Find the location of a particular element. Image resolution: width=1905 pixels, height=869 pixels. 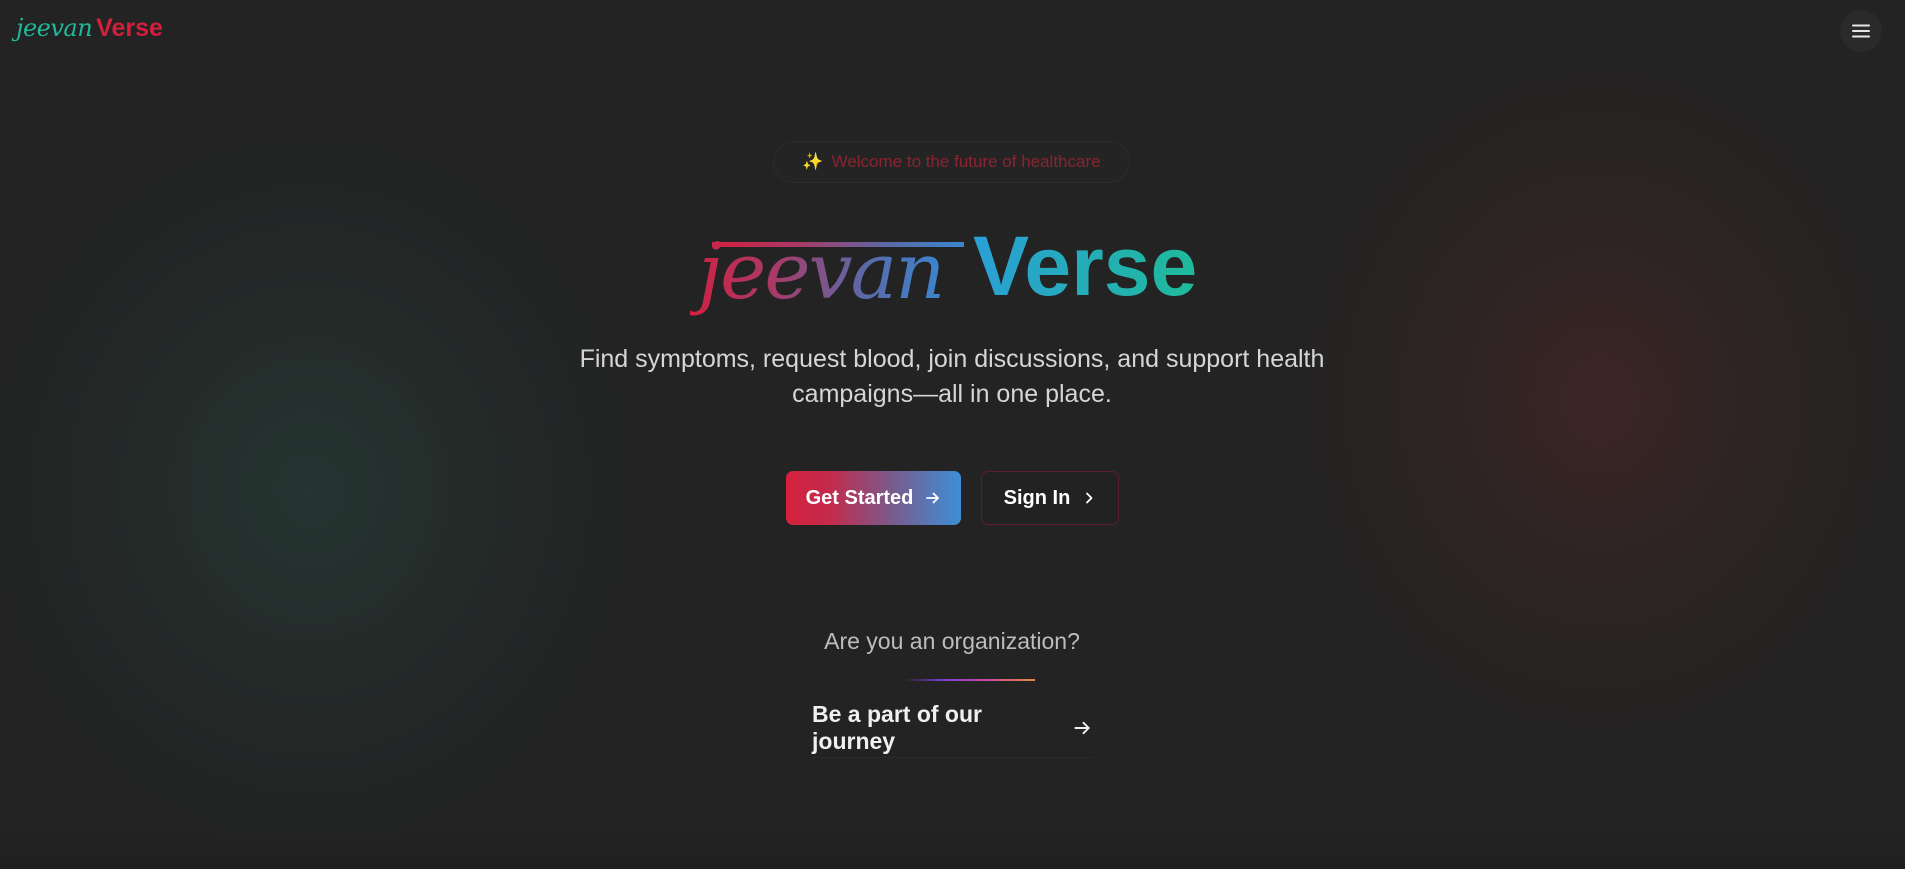

welcome-badge: ✨ Welcome to the future of healthcare is located at coordinates (951, 162).